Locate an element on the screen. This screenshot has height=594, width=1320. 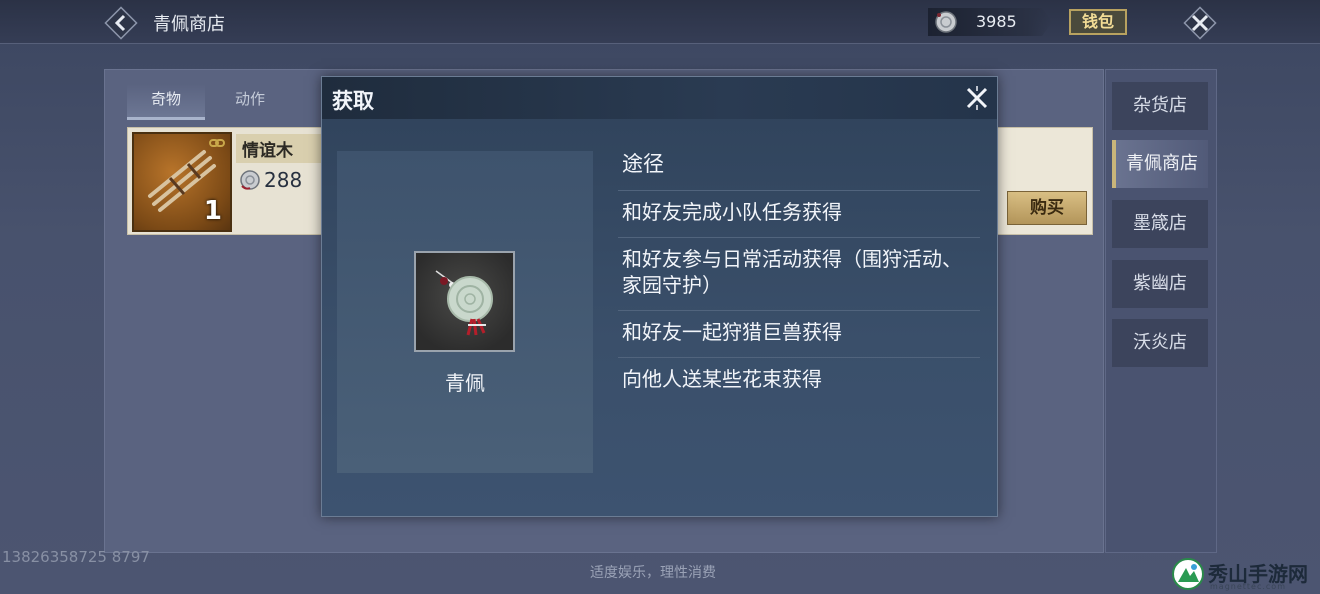
close-shop-button is located at coordinates (1200, 23).